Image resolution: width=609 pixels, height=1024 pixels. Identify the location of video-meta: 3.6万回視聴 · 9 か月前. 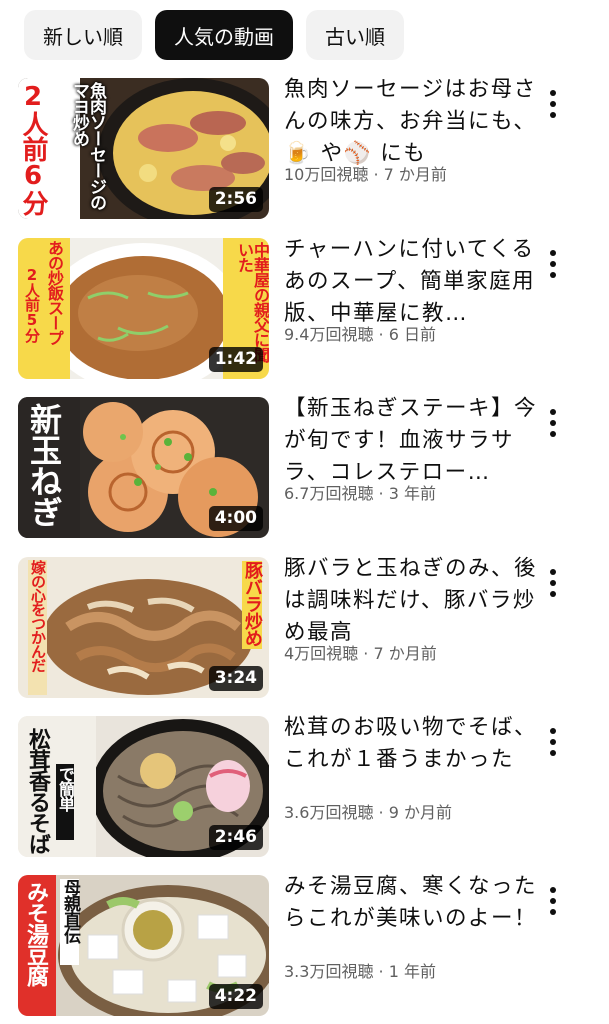
(368, 812).